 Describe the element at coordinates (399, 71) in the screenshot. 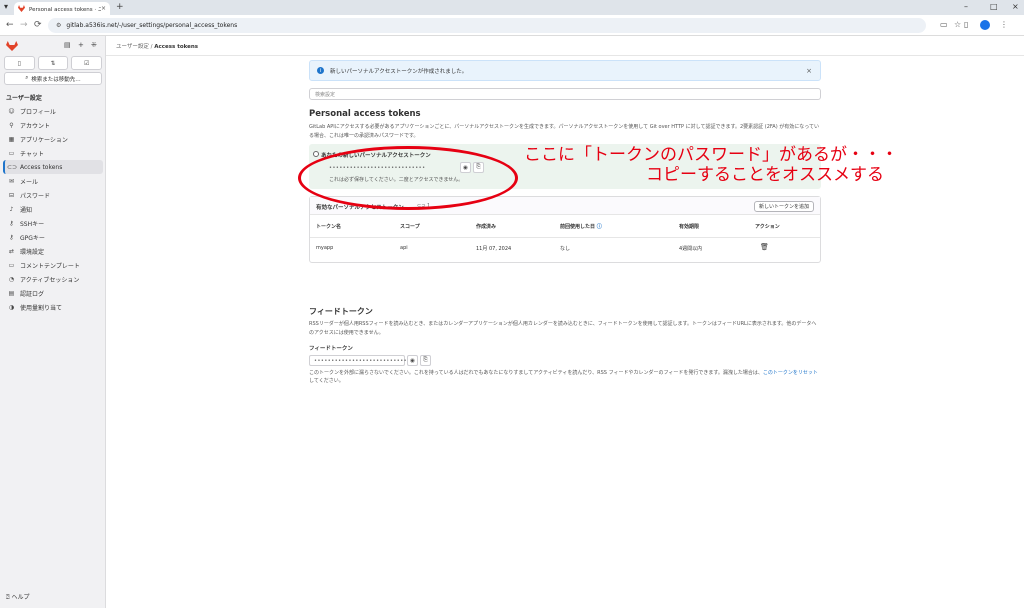

I see `alert-message: 新しいパーソナルアクセストークンが作成されました。` at that location.